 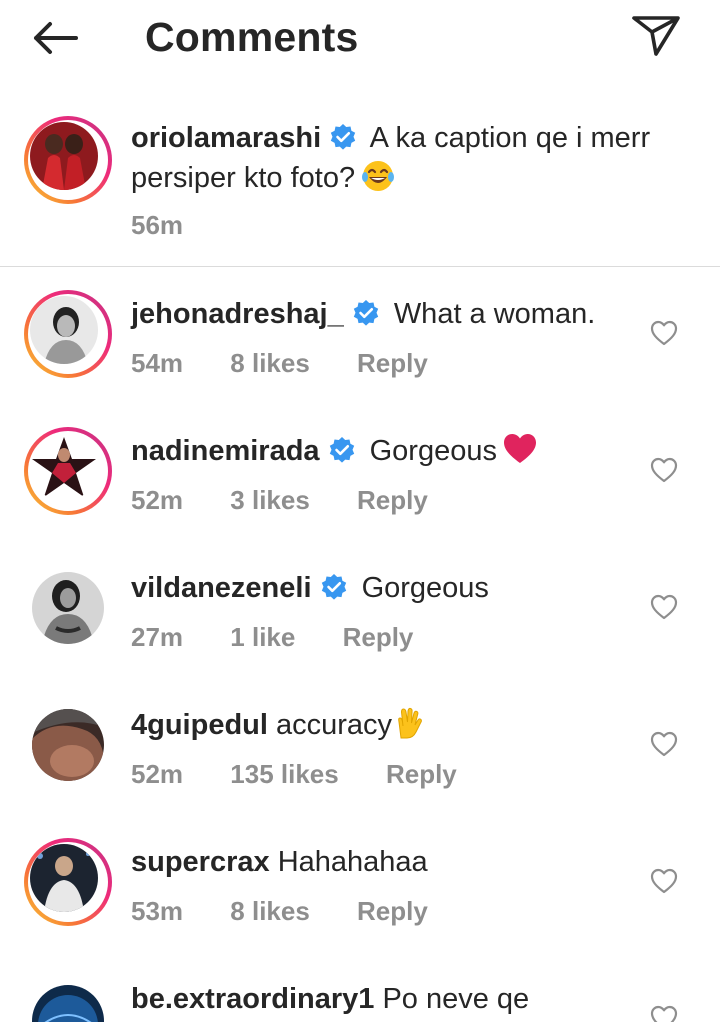 What do you see at coordinates (409, 723) in the screenshot?
I see `vulcan-salute-emoji-icon` at bounding box center [409, 723].